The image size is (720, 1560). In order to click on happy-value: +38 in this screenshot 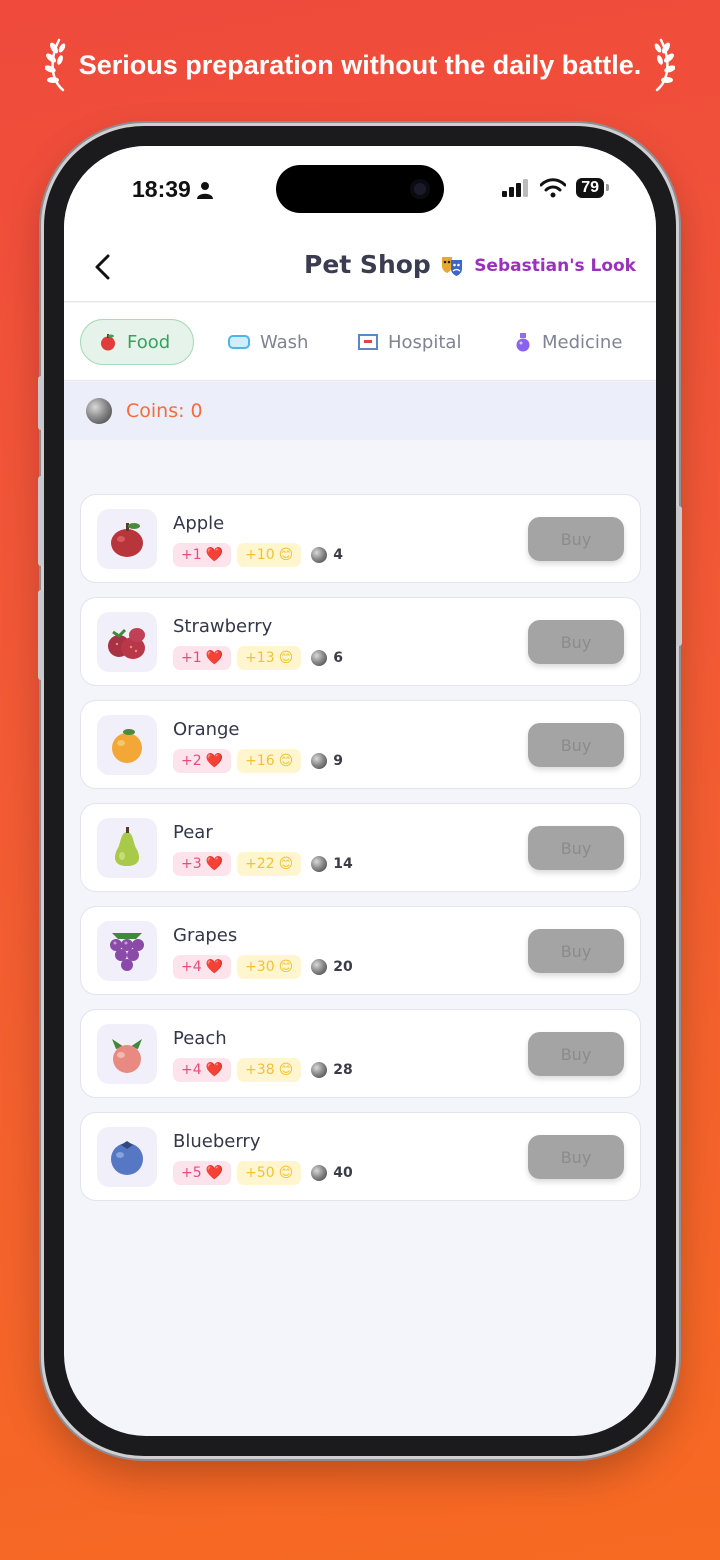, I will do `click(260, 1070)`.